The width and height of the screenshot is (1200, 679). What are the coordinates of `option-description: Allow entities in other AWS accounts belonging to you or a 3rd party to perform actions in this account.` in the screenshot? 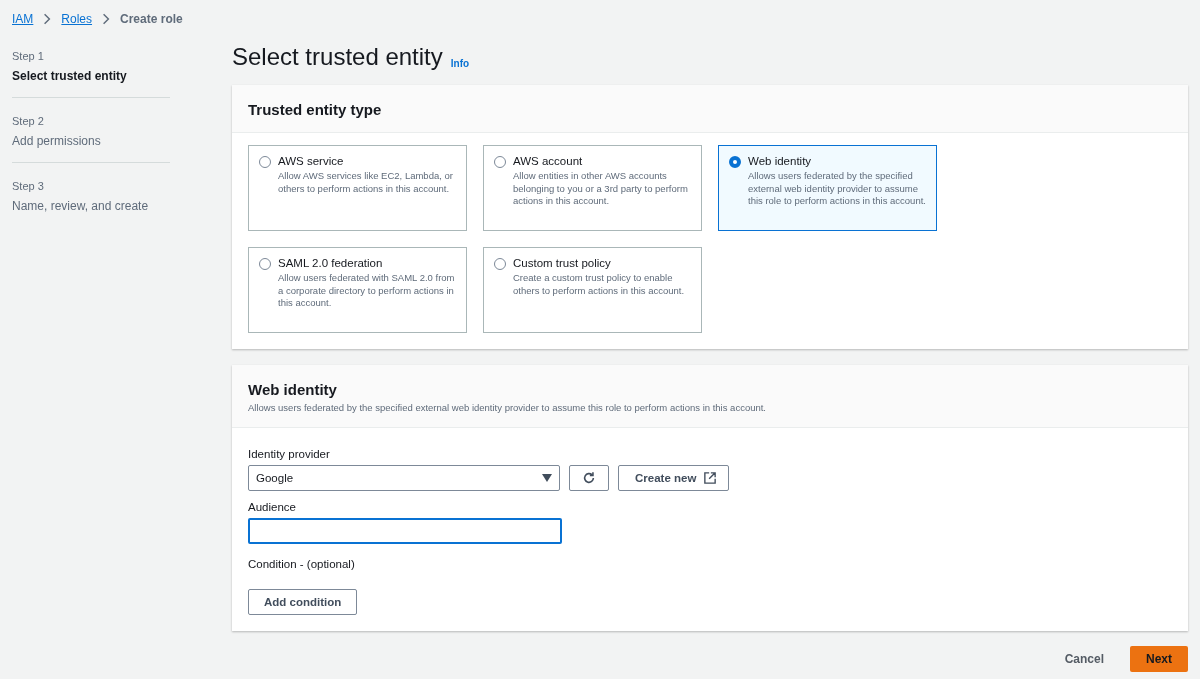 It's located at (601, 189).